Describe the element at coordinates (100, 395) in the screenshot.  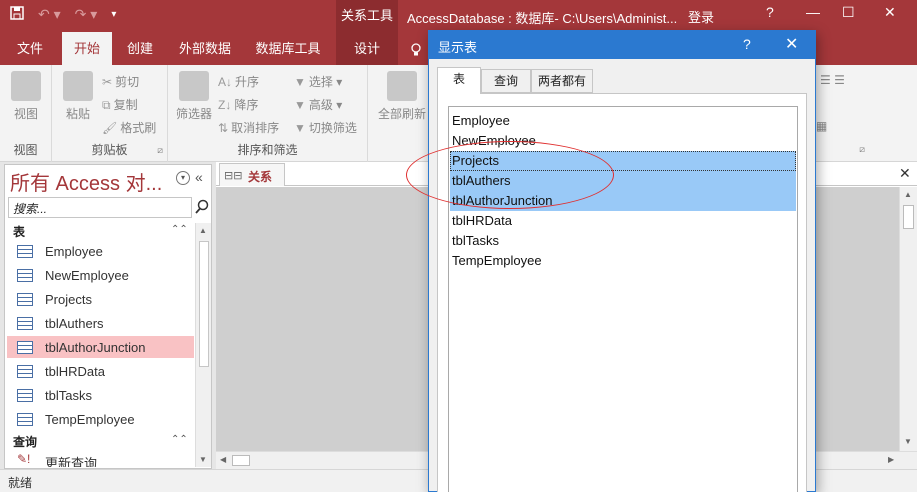
I see `nav-table-tbltasks: tblTasks` at that location.